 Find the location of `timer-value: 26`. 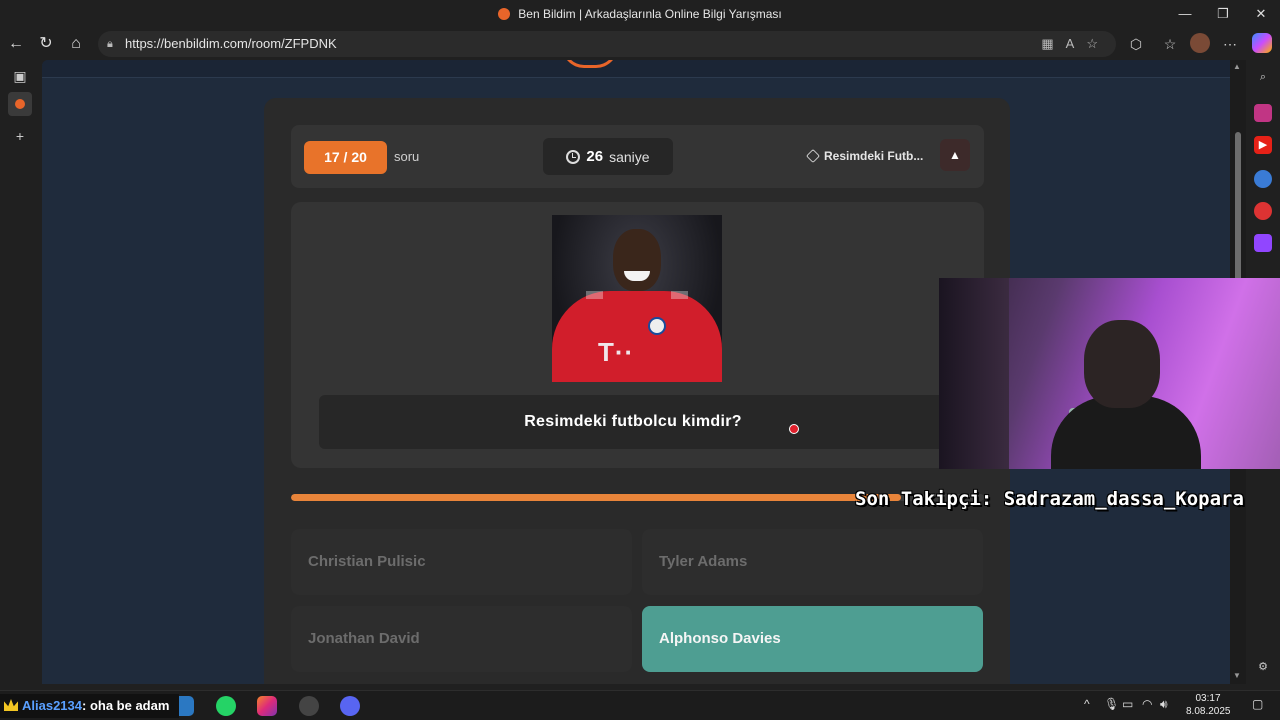

timer-value: 26 is located at coordinates (595, 156).